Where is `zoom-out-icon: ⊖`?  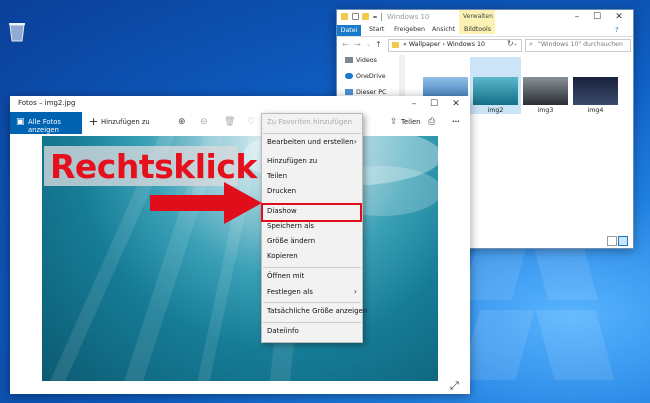
zoom-out-icon: ⊖ is located at coordinates (204, 122).